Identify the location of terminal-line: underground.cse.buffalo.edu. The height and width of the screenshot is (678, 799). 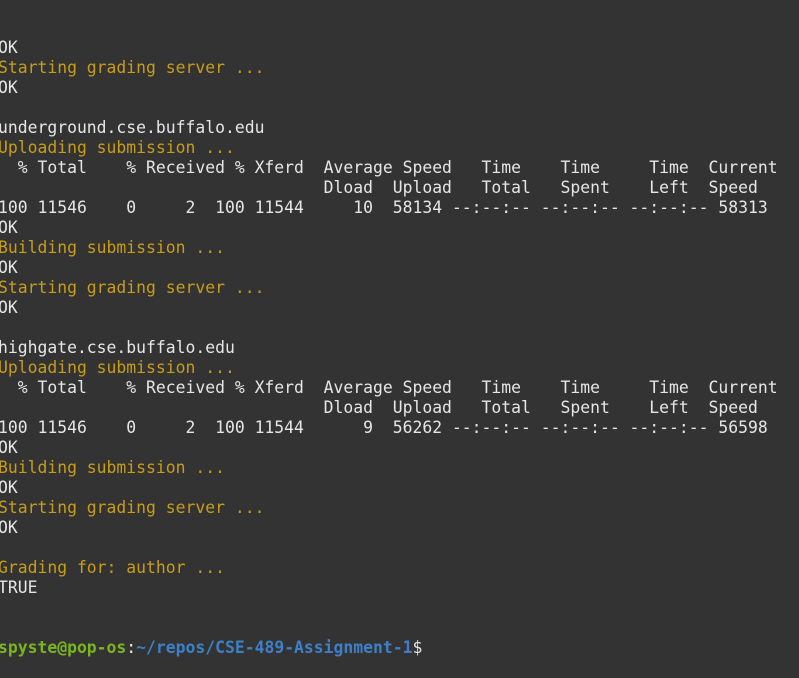
(132, 127).